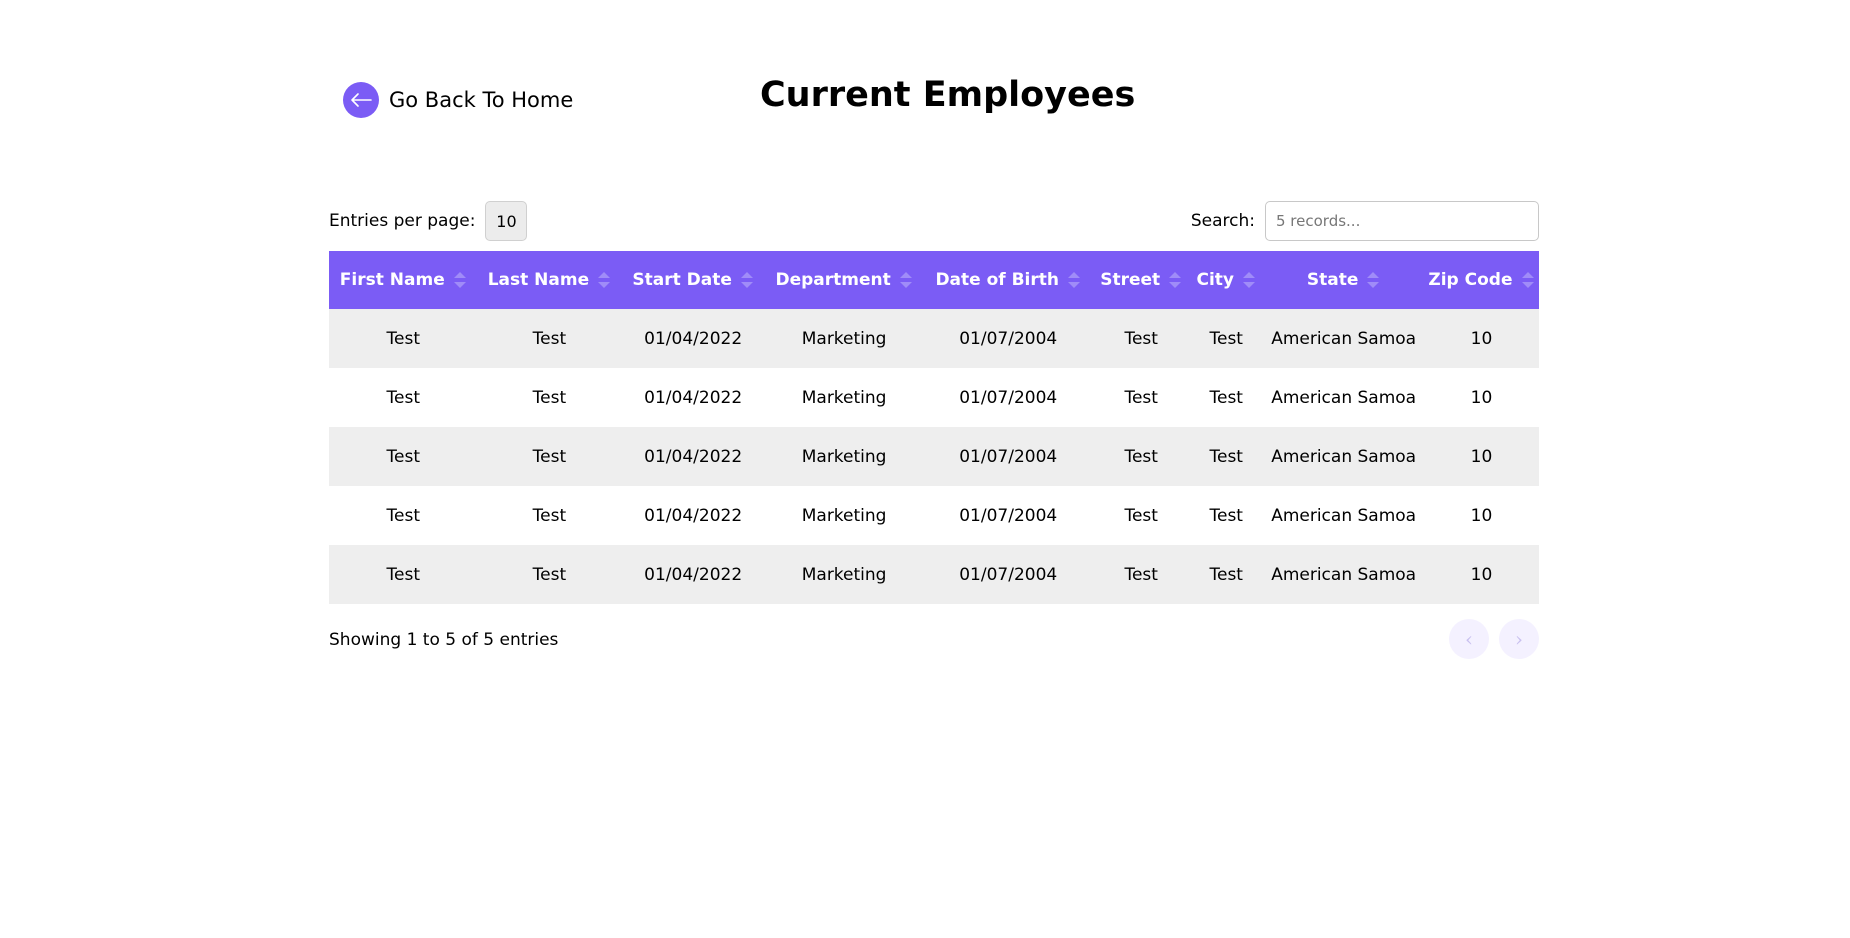 The height and width of the screenshot is (938, 1850). What do you see at coordinates (538, 280) in the screenshot?
I see `column-header-label: Last Name` at bounding box center [538, 280].